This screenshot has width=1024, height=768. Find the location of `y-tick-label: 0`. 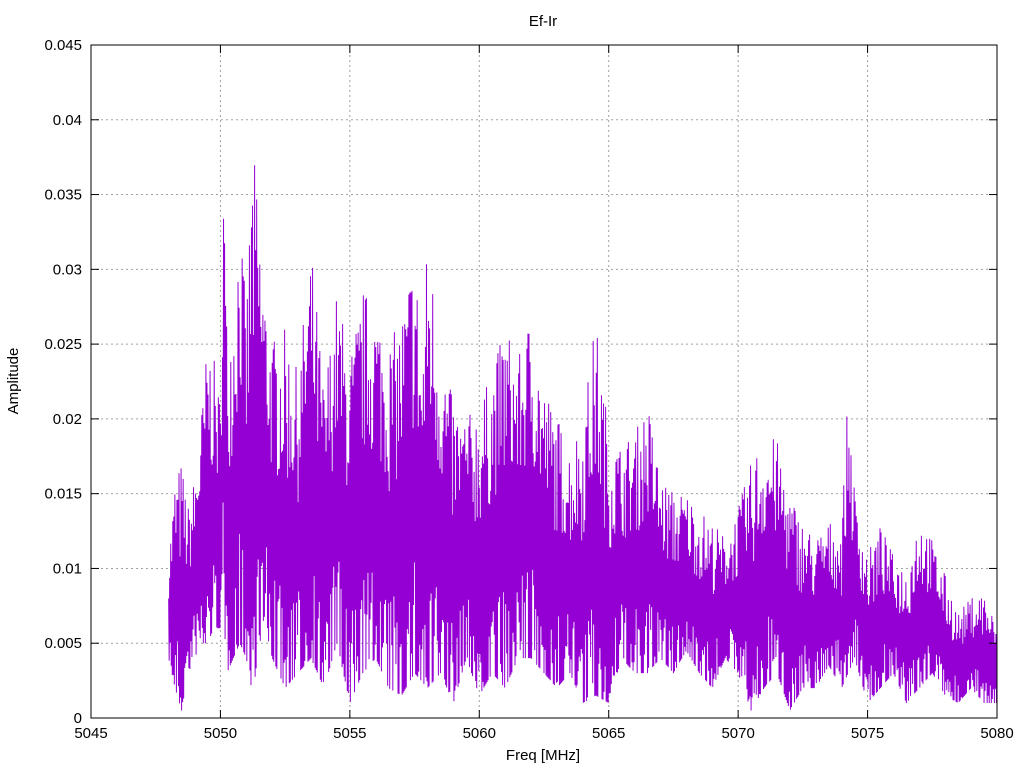

y-tick-label: 0 is located at coordinates (78, 718).